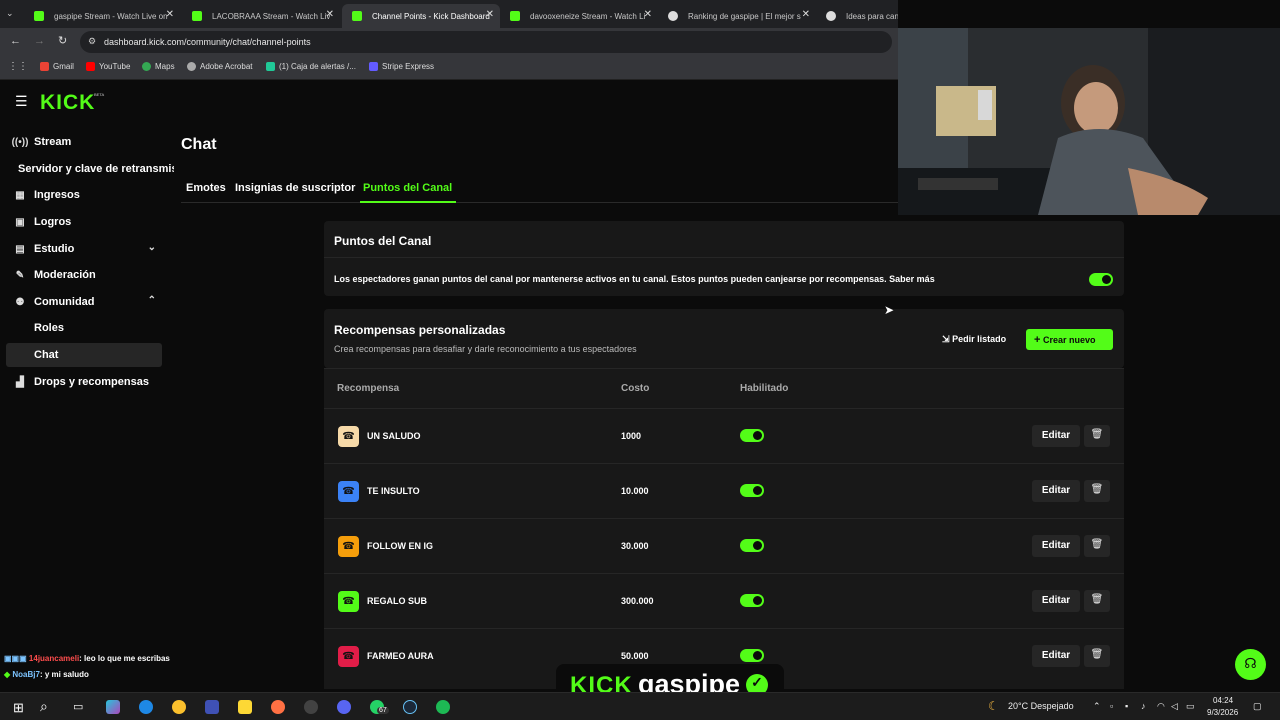 Image resolution: width=1280 pixels, height=720 pixels. Describe the element at coordinates (831, 16) in the screenshot. I see `site-favicon-icon` at that location.